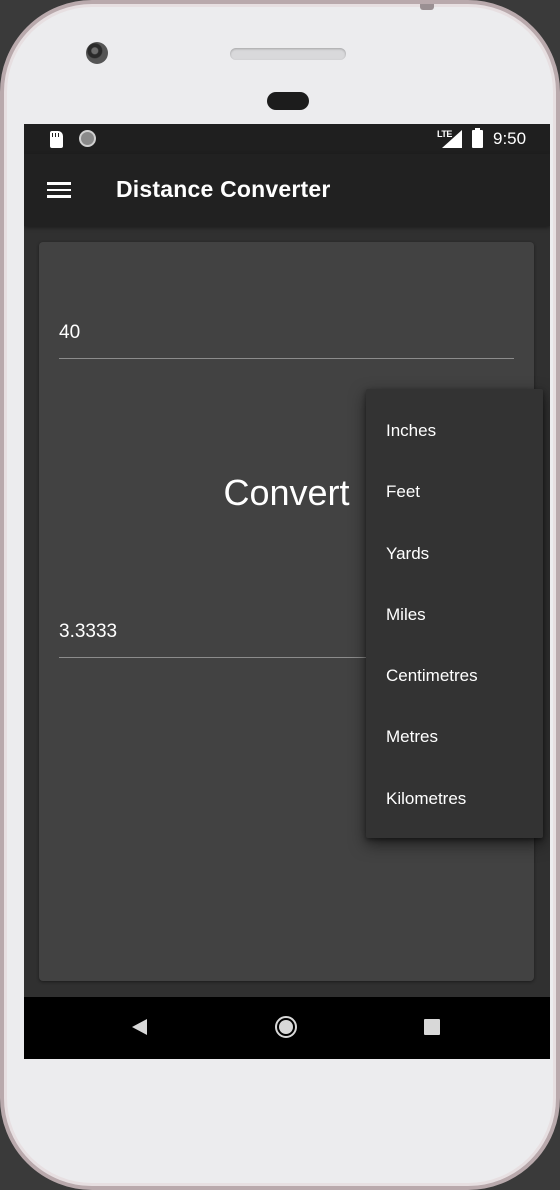 The image size is (560, 1190). Describe the element at coordinates (139, 1027) in the screenshot. I see `back-icon` at that location.